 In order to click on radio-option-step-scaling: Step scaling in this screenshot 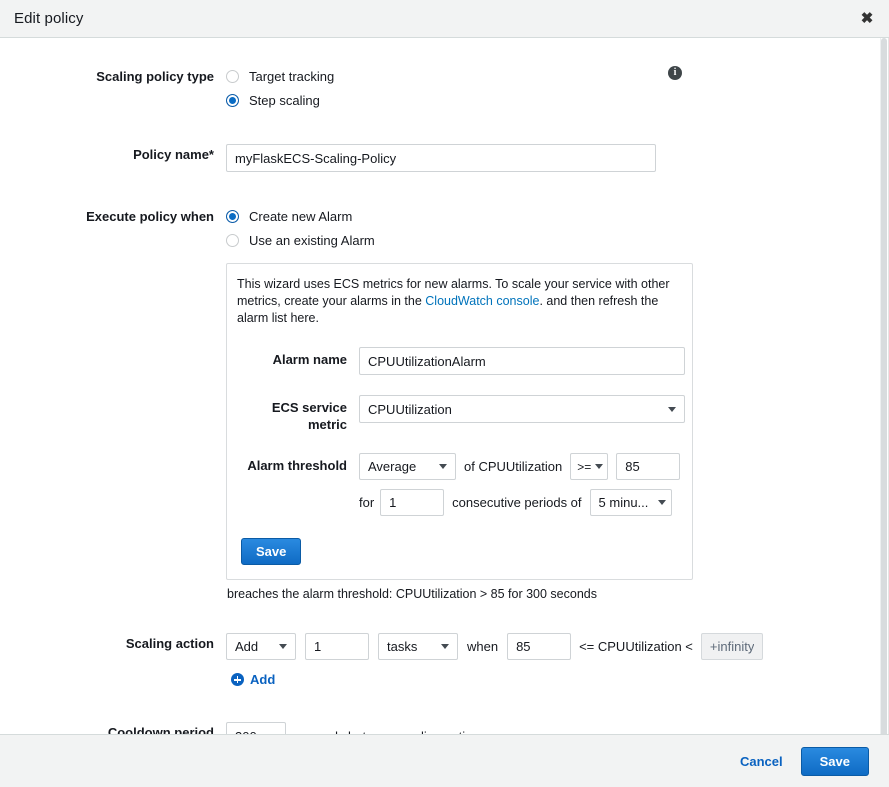, I will do `click(557, 100)`.